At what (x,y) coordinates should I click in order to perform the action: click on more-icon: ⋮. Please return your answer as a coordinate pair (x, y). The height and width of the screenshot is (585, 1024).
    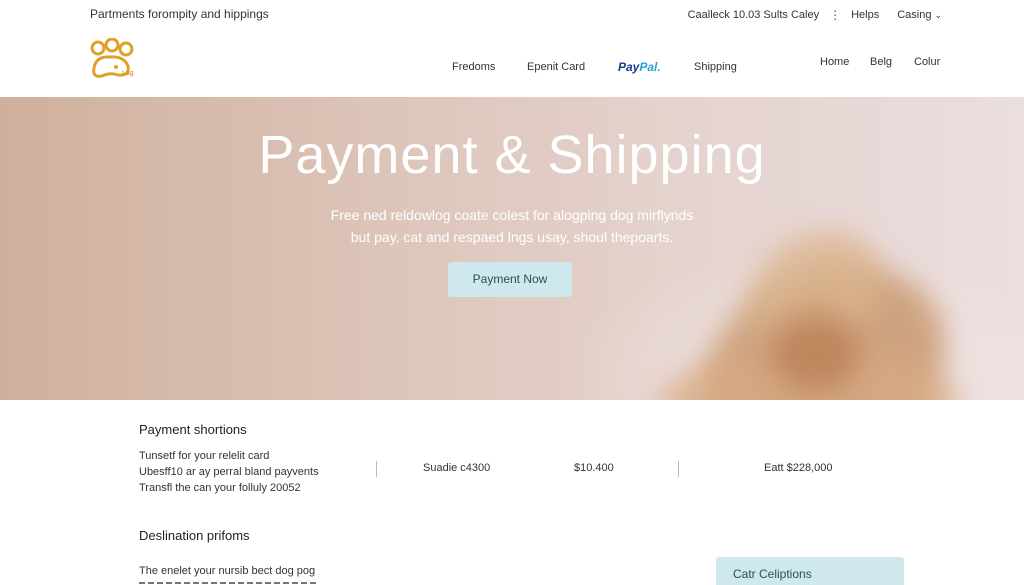
    Looking at the image, I should click on (835, 15).